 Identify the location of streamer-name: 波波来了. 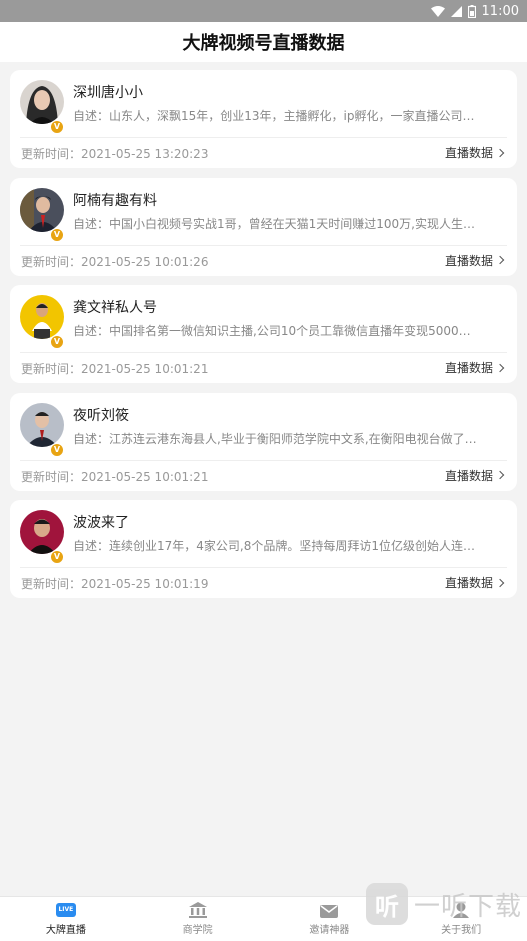
(101, 523).